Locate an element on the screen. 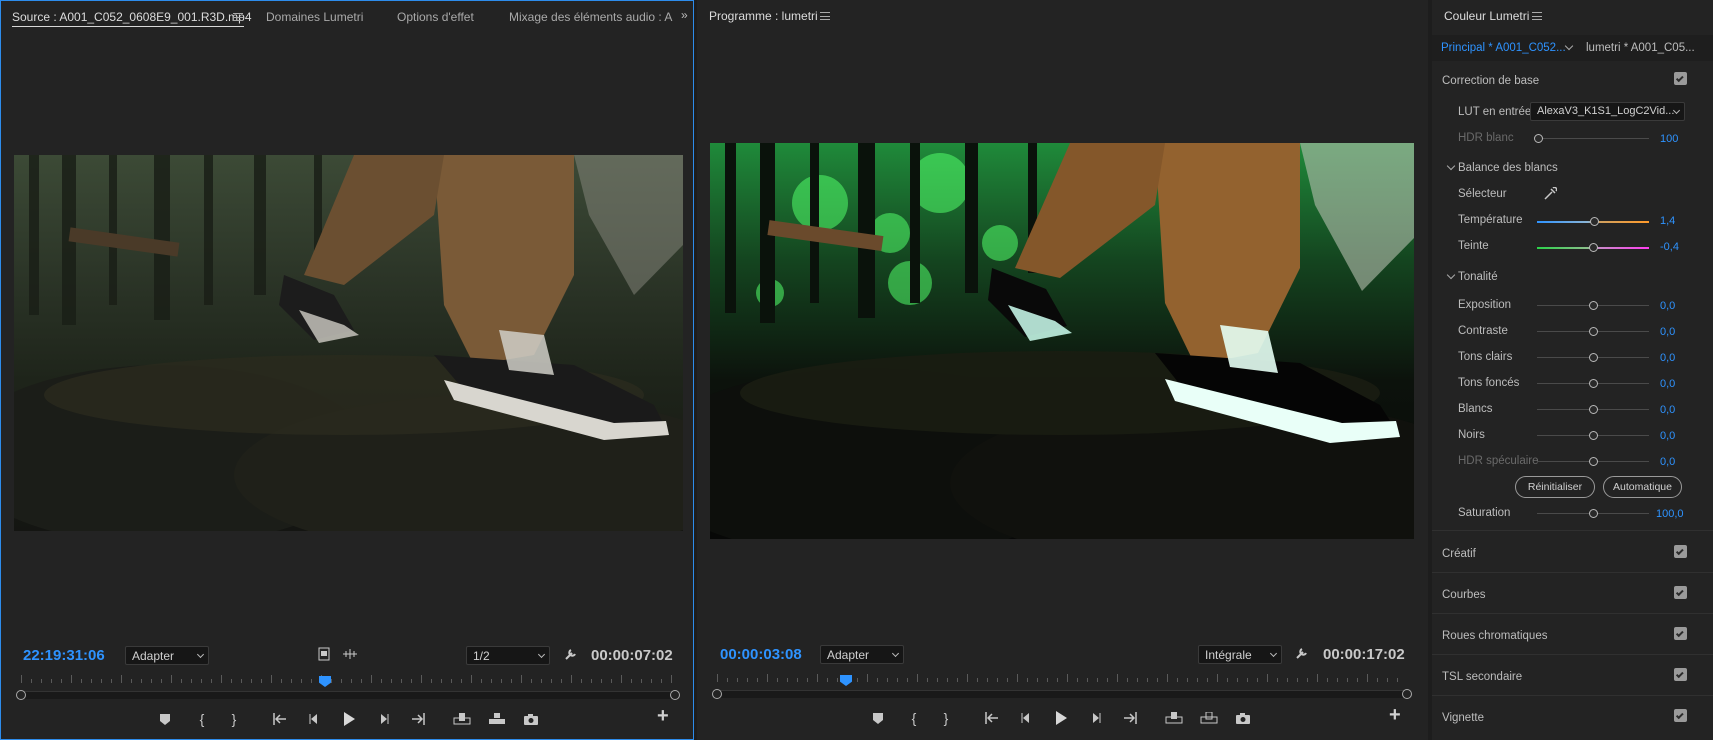 The image size is (1713, 740). source-current-timecode: 22:19:31:06 is located at coordinates (64, 655).